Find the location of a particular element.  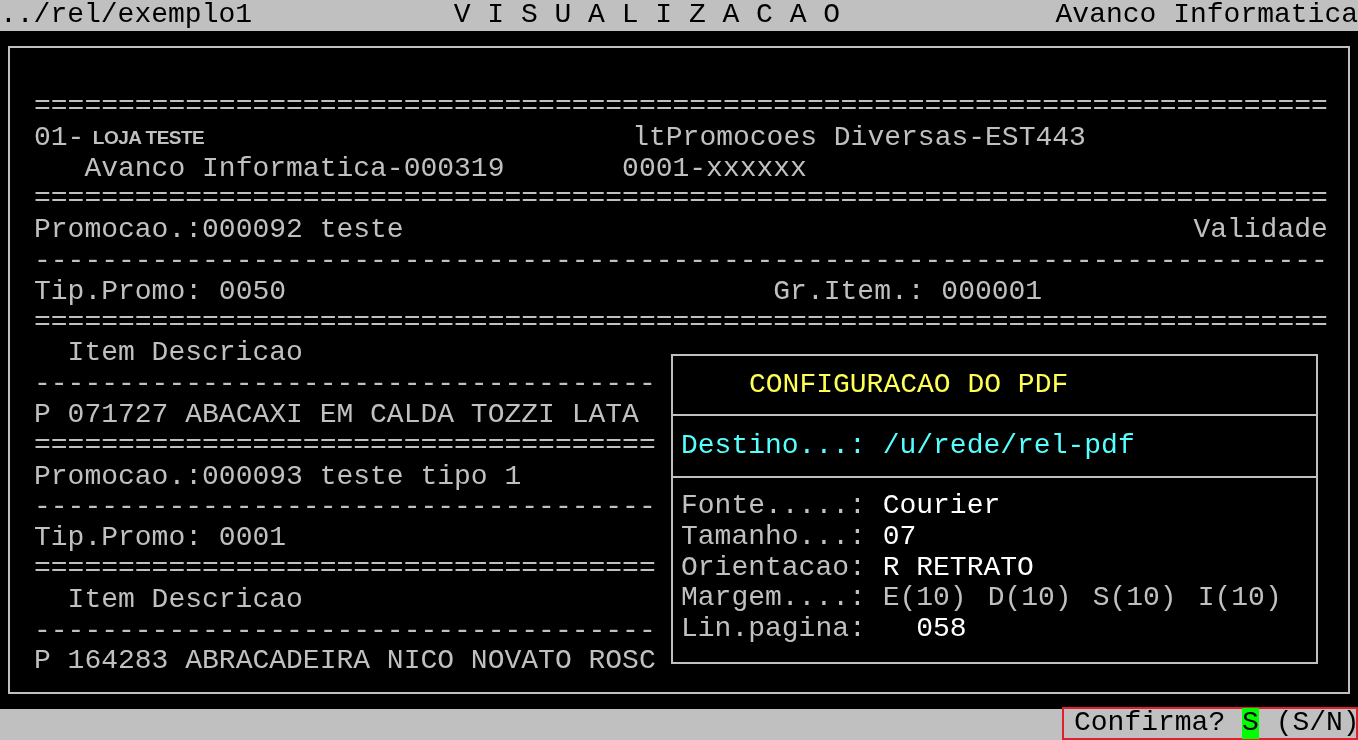

report-text: P 164283 ABRACADEIRA NICO NOVATO ROSC is located at coordinates (345, 661).